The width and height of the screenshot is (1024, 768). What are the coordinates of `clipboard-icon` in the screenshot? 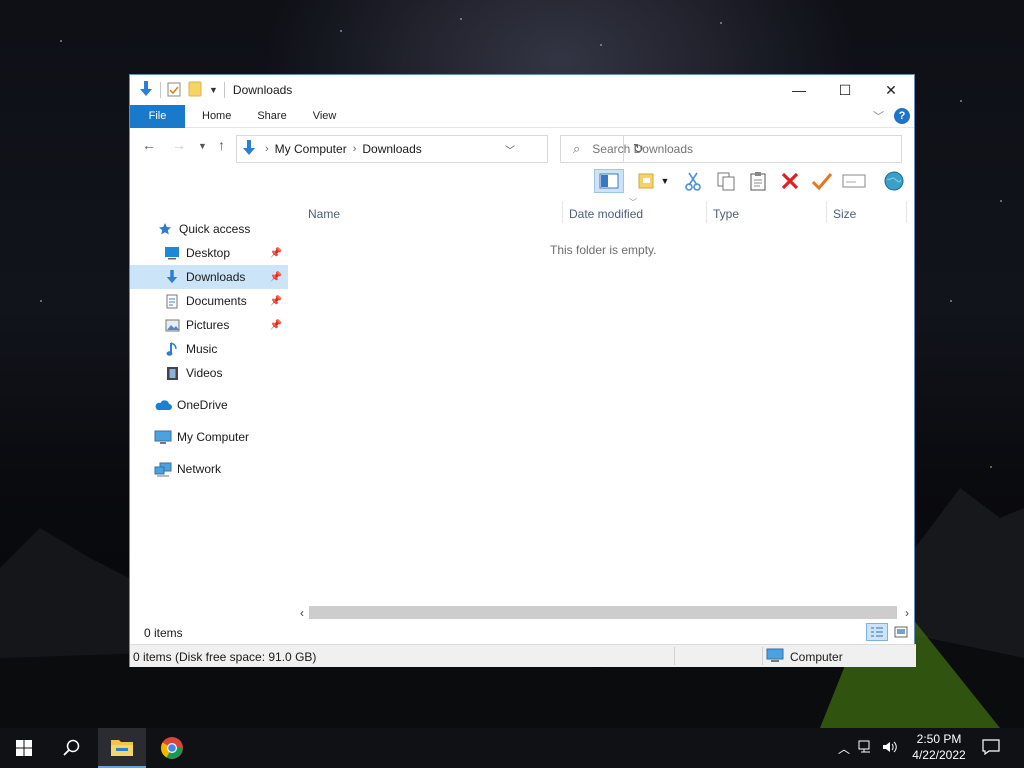 It's located at (758, 181).